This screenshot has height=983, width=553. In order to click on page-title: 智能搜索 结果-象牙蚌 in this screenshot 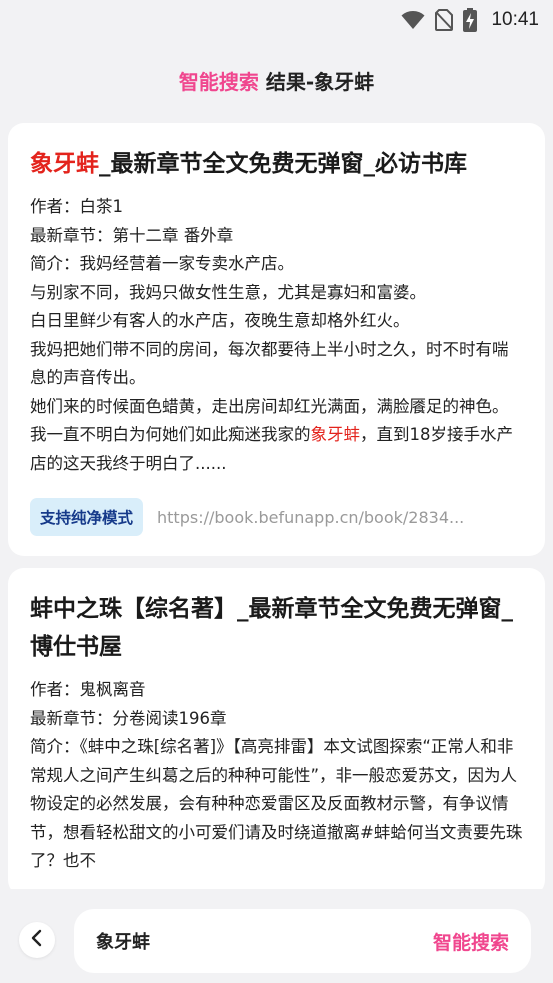, I will do `click(276, 80)`.